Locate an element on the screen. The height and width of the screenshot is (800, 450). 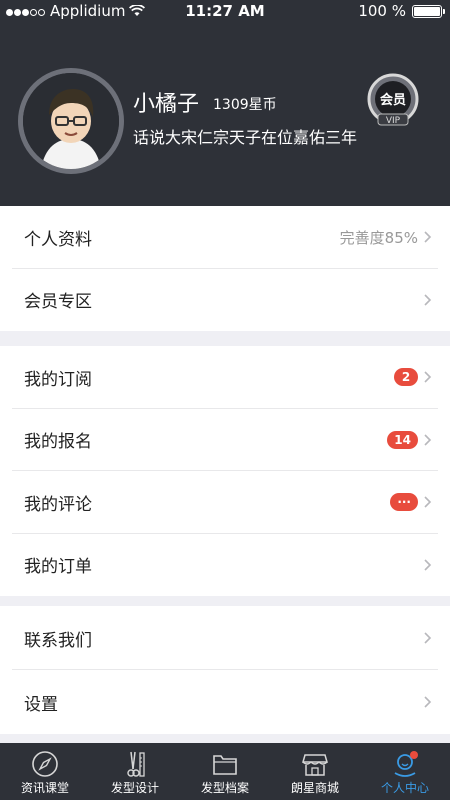
more-badge: ··· is located at coordinates (404, 502).